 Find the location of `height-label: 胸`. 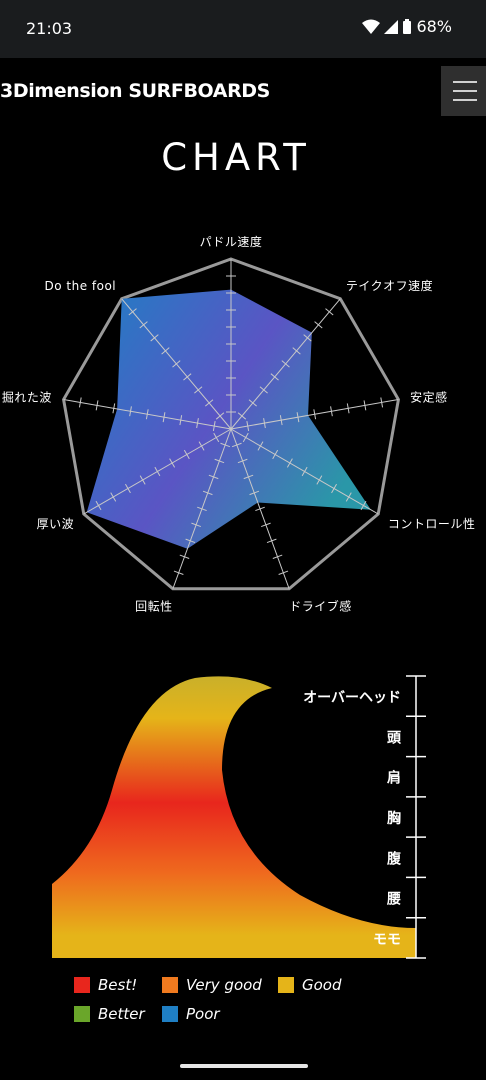

height-label: 胸 is located at coordinates (394, 818).